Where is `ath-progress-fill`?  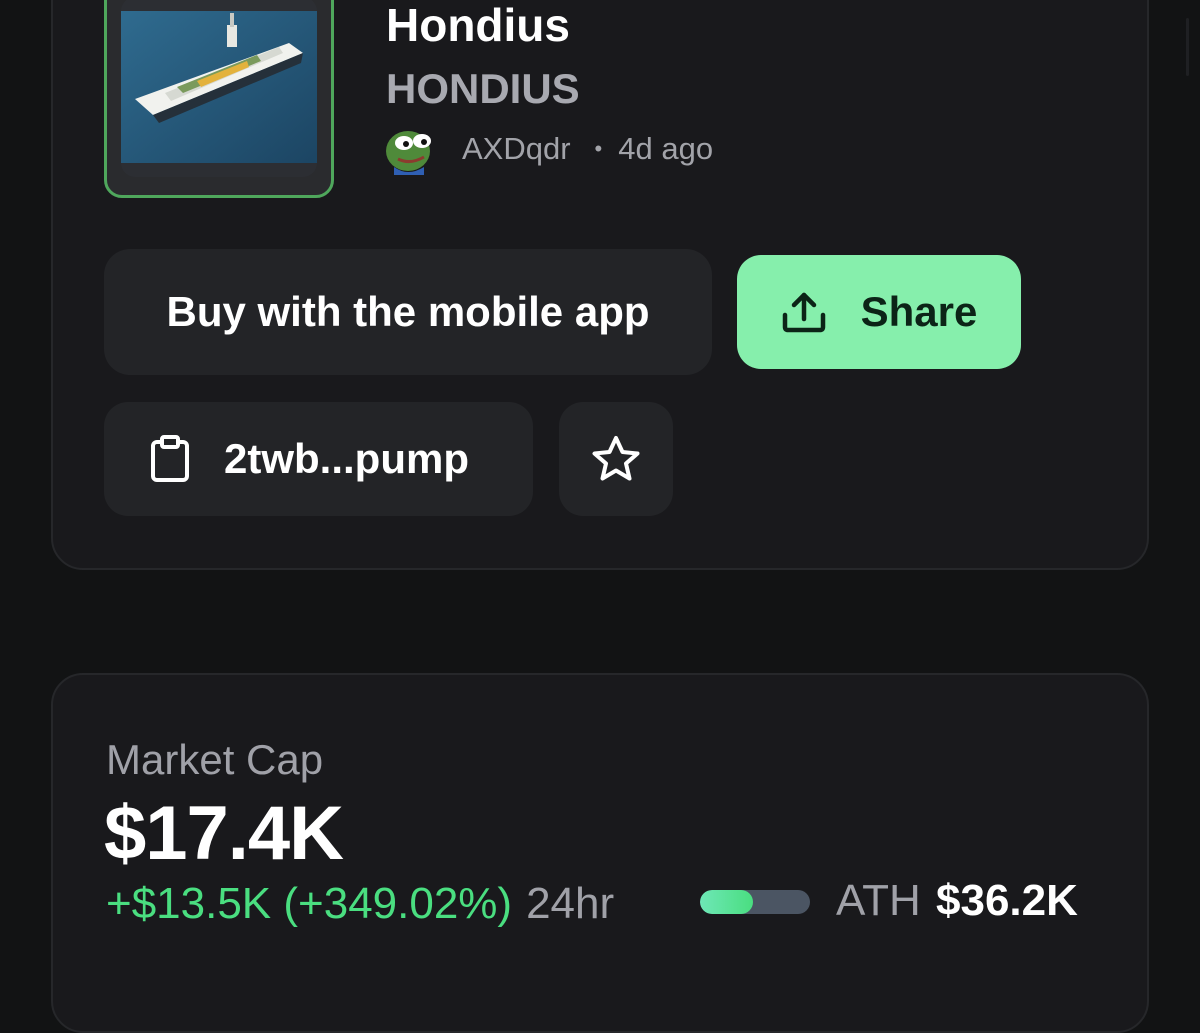 ath-progress-fill is located at coordinates (726, 902).